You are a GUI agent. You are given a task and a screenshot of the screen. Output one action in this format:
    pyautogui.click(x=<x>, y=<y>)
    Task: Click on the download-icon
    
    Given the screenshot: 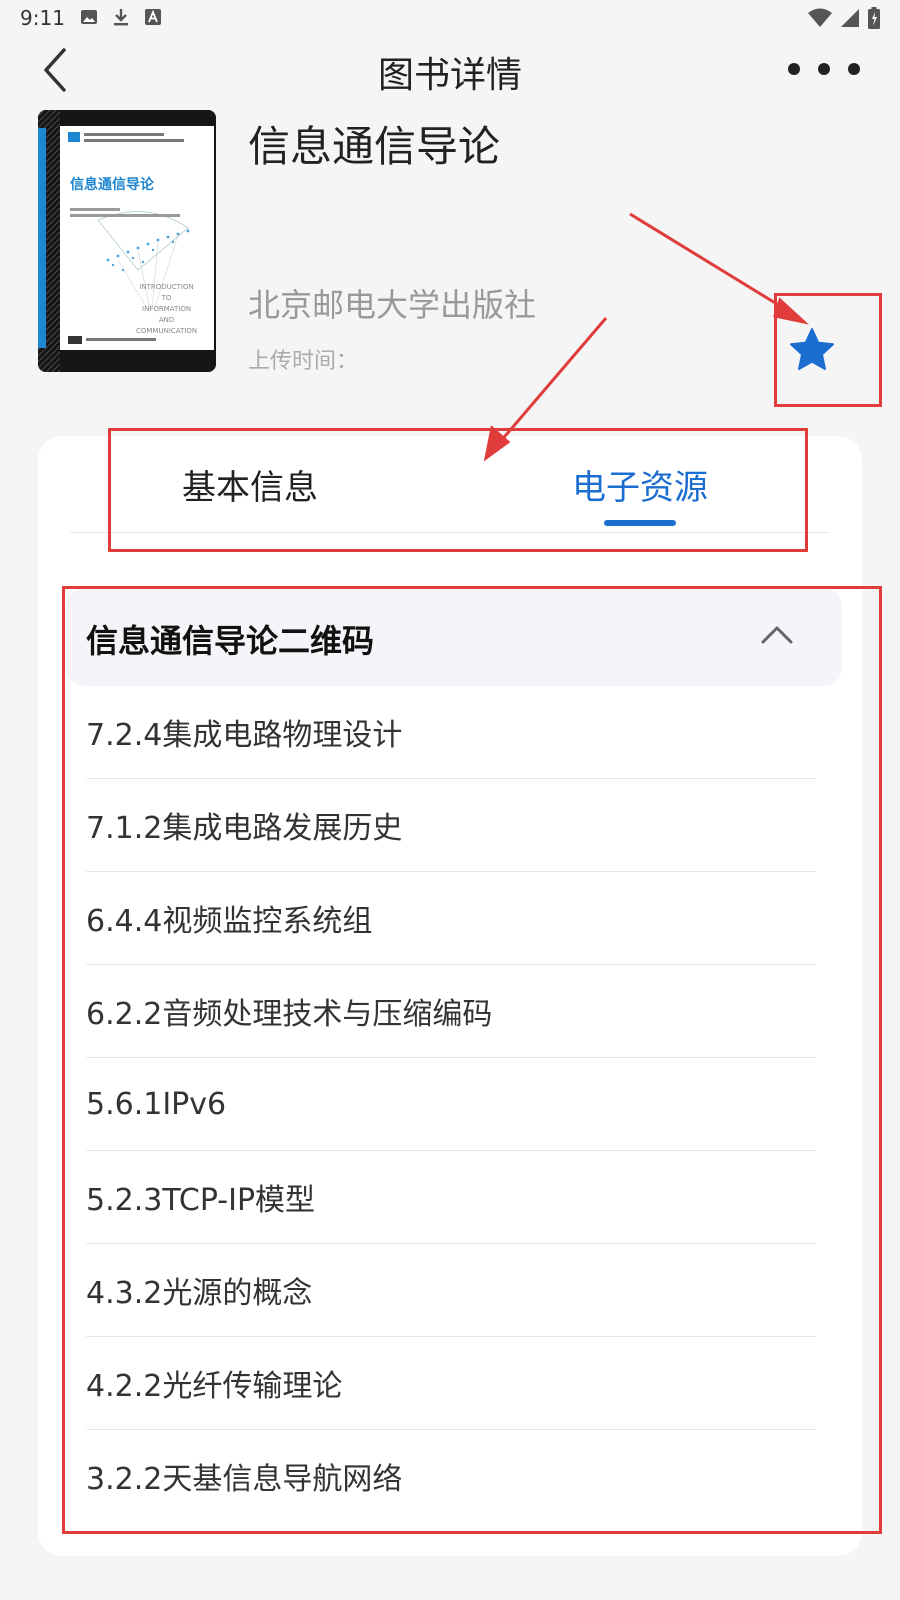 What is the action you would take?
    pyautogui.click(x=121, y=17)
    